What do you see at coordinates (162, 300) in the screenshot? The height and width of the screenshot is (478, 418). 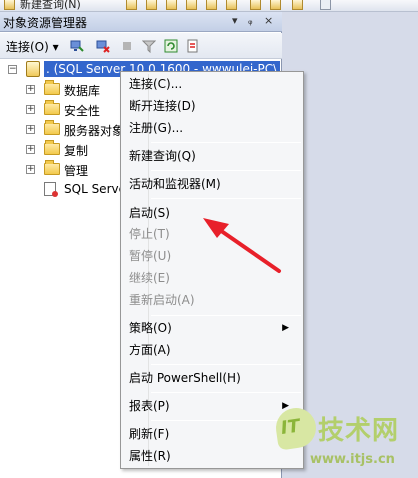 I see `menu-item-restart: 重新启动(A)` at bounding box center [162, 300].